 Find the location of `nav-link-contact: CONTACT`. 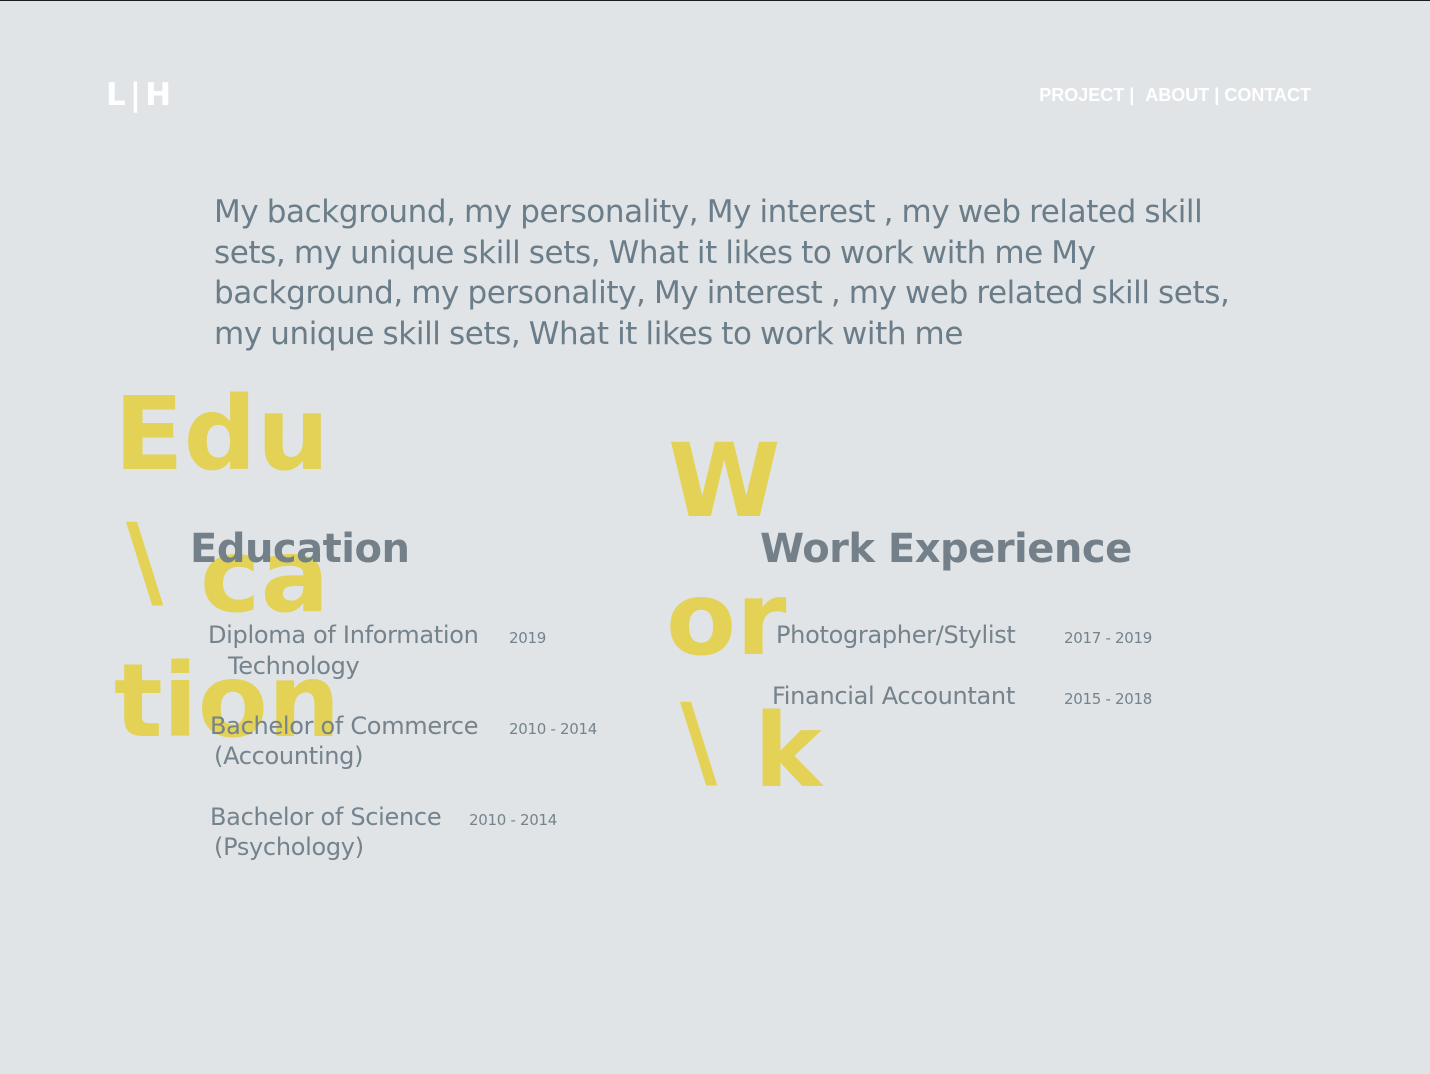

nav-link-contact: CONTACT is located at coordinates (1267, 95).